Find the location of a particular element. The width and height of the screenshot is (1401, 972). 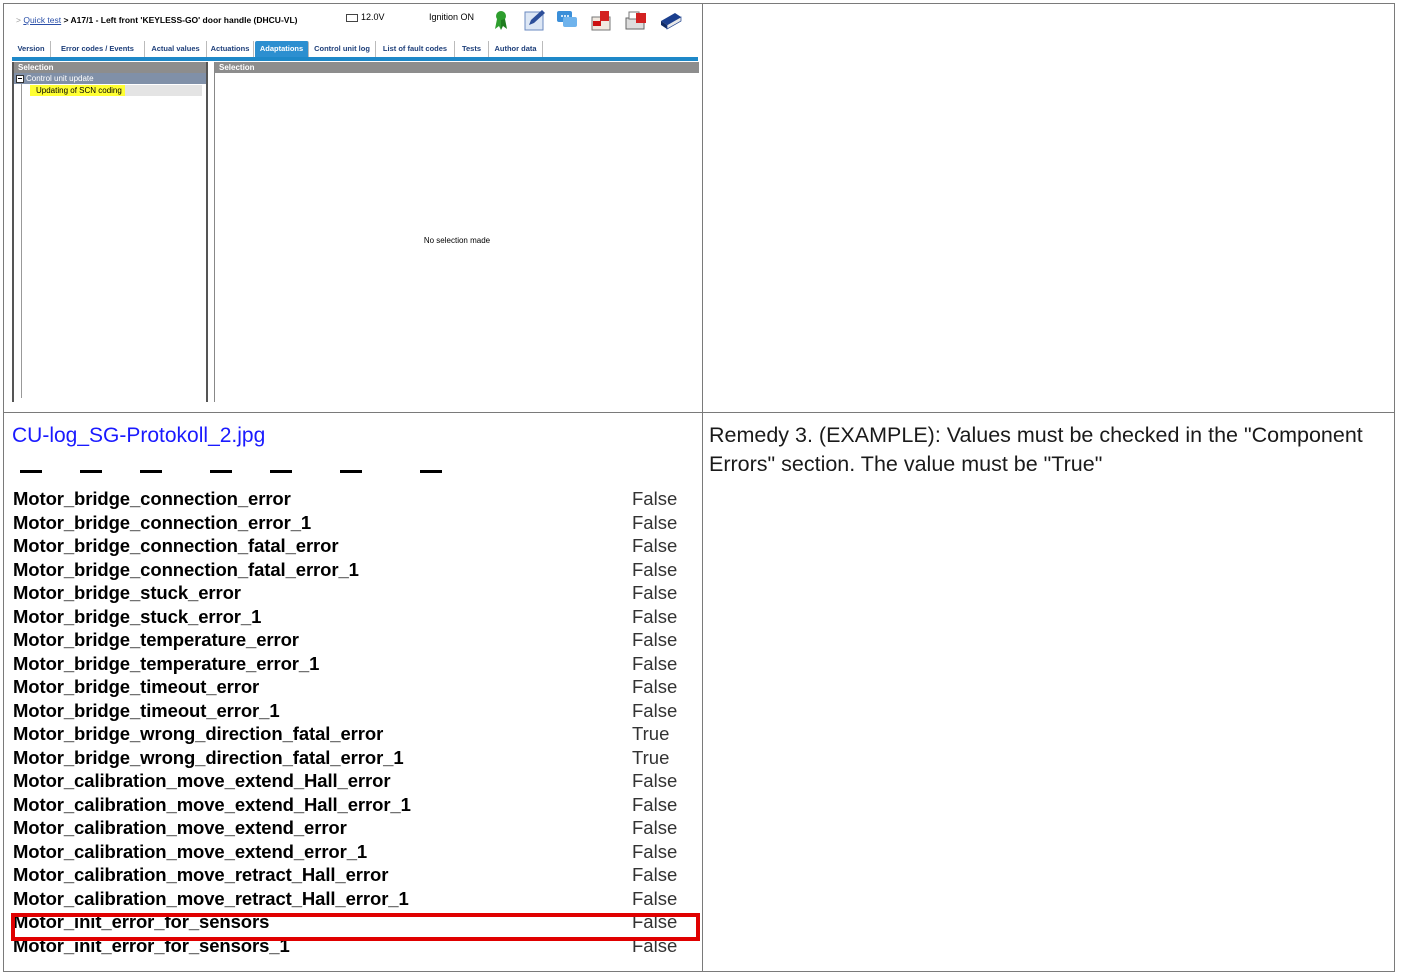

log-row-name: Motor_bridge_connection_fatal_error_1 is located at coordinates (186, 569).